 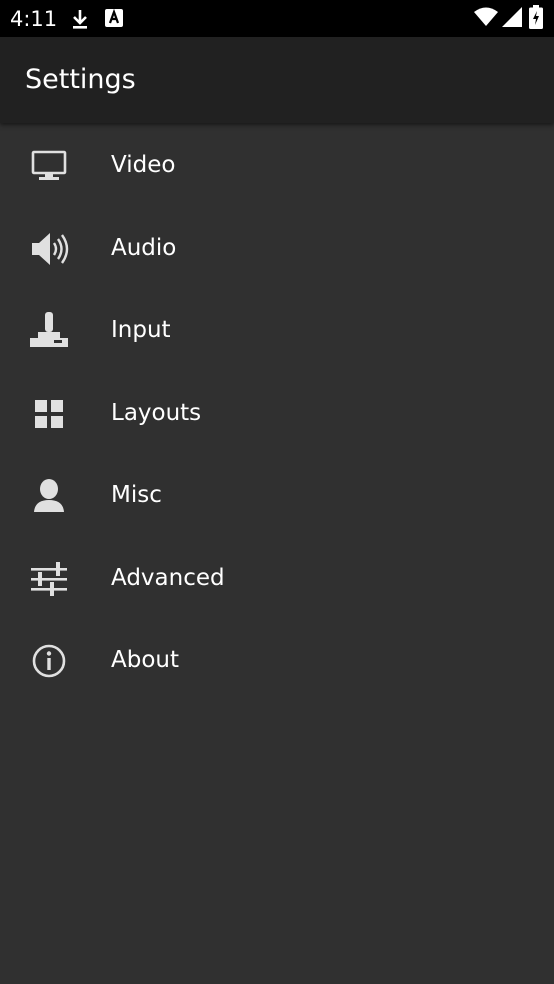 I want to click on page-title: Settings, so click(x=80, y=79).